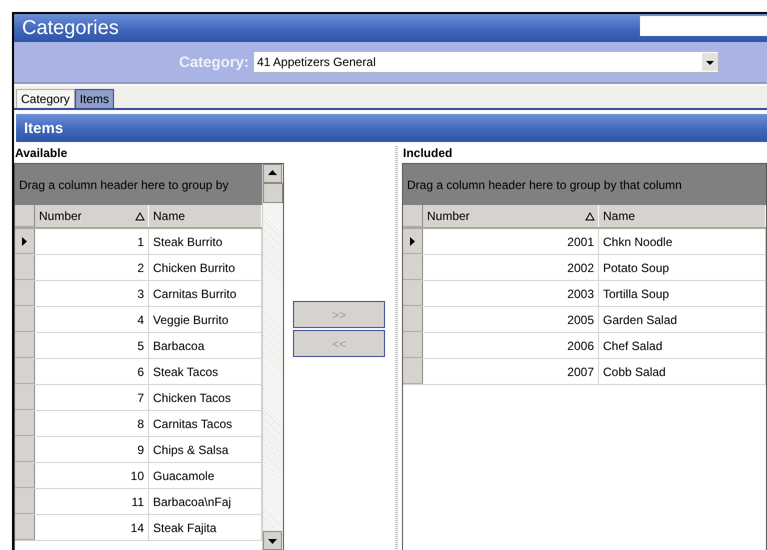  Describe the element at coordinates (70, 28) in the screenshot. I see `window-title: Categories` at that location.